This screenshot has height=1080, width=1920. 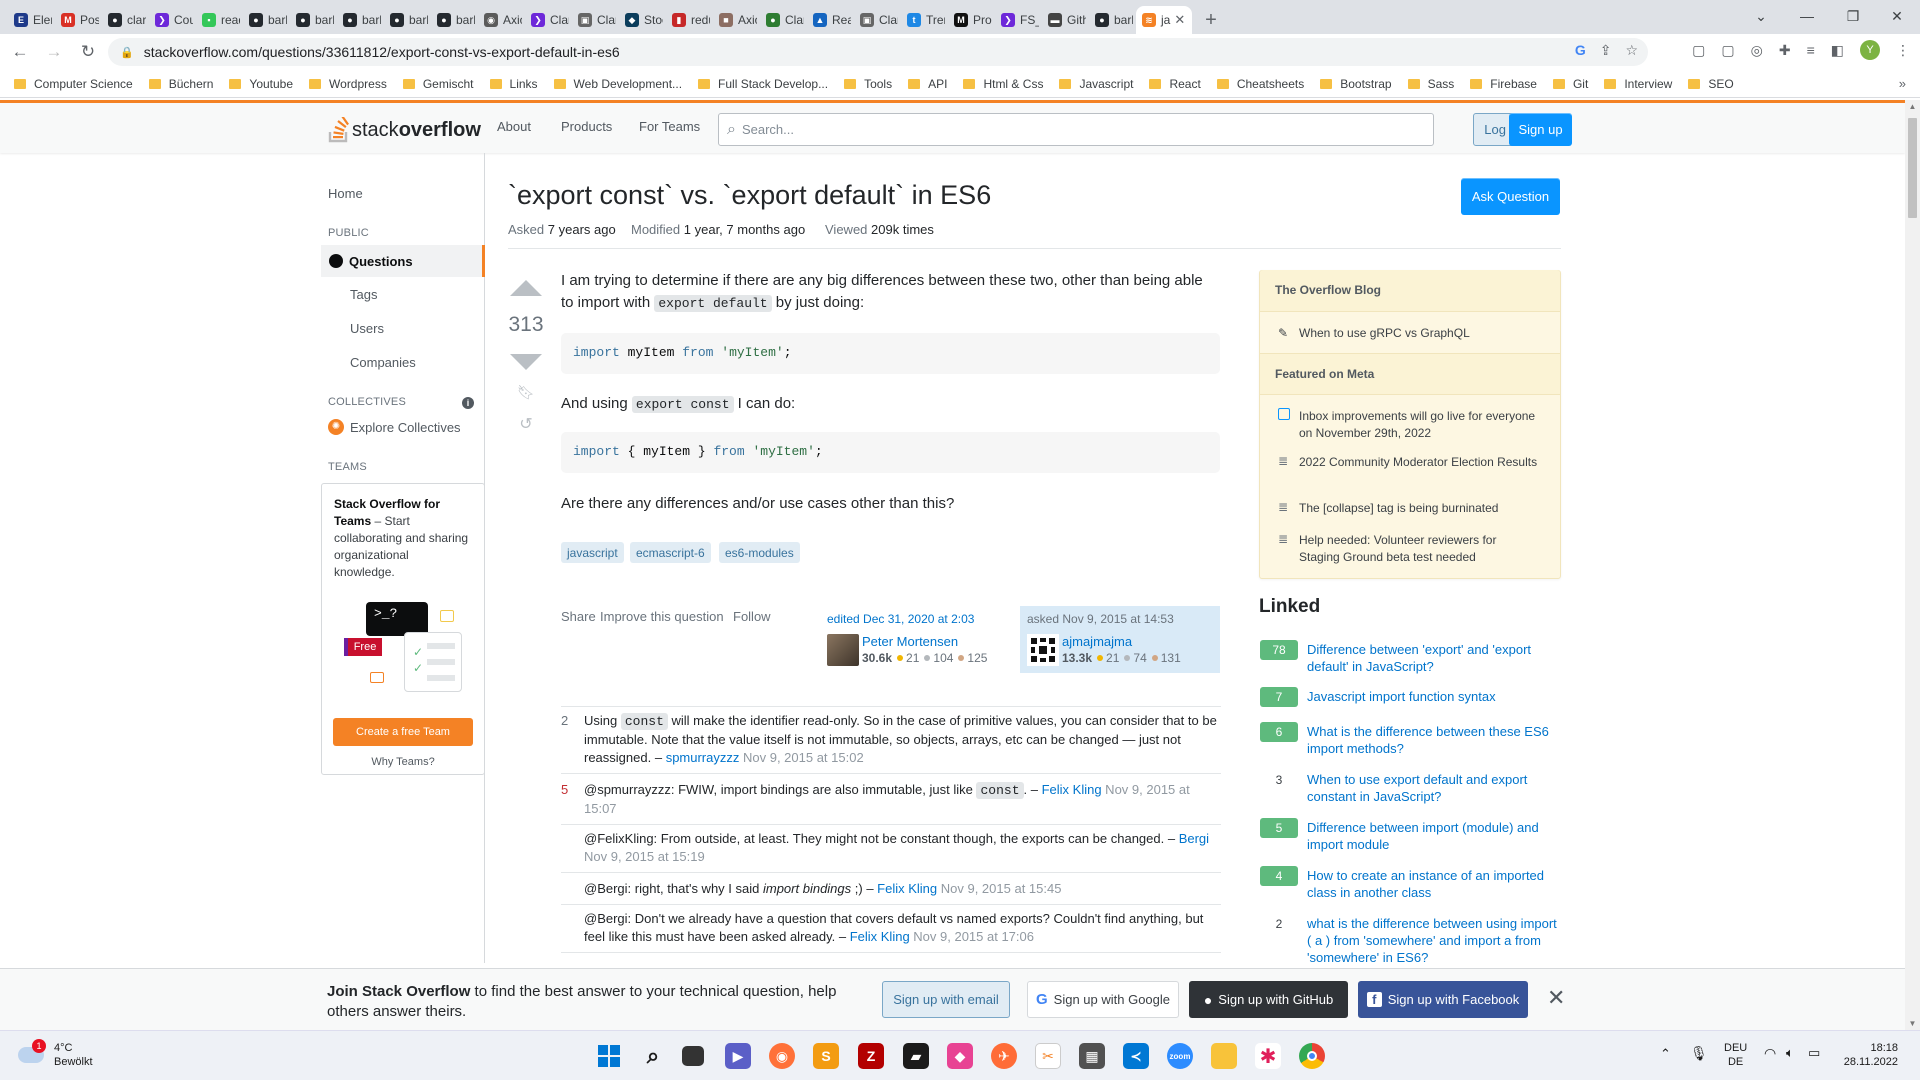 What do you see at coordinates (55, 1054) in the screenshot?
I see `weather-widget: 1 4°C Bewölkt` at bounding box center [55, 1054].